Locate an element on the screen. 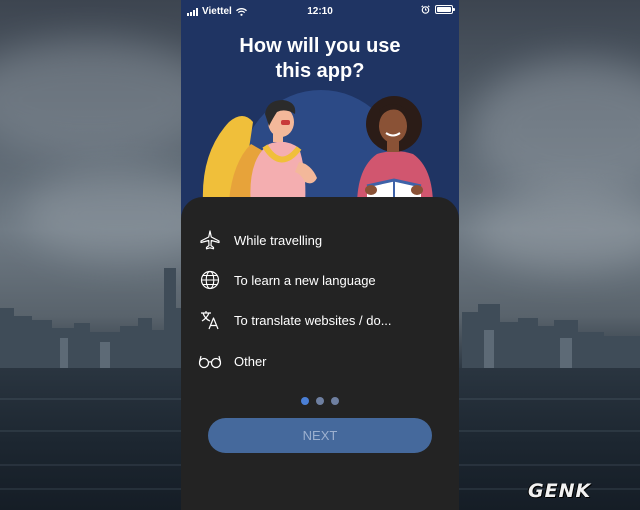 This screenshot has width=640, height=510. page-indicator is located at coordinates (320, 401).